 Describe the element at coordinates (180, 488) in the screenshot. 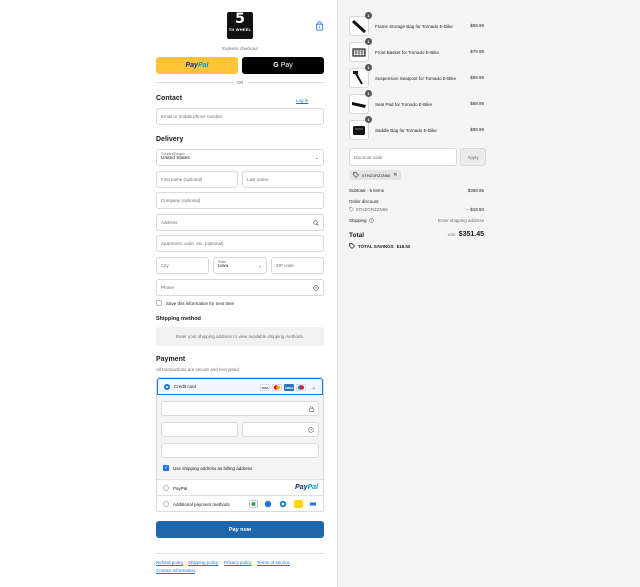

I see `paypal-option-label: PayPal` at that location.